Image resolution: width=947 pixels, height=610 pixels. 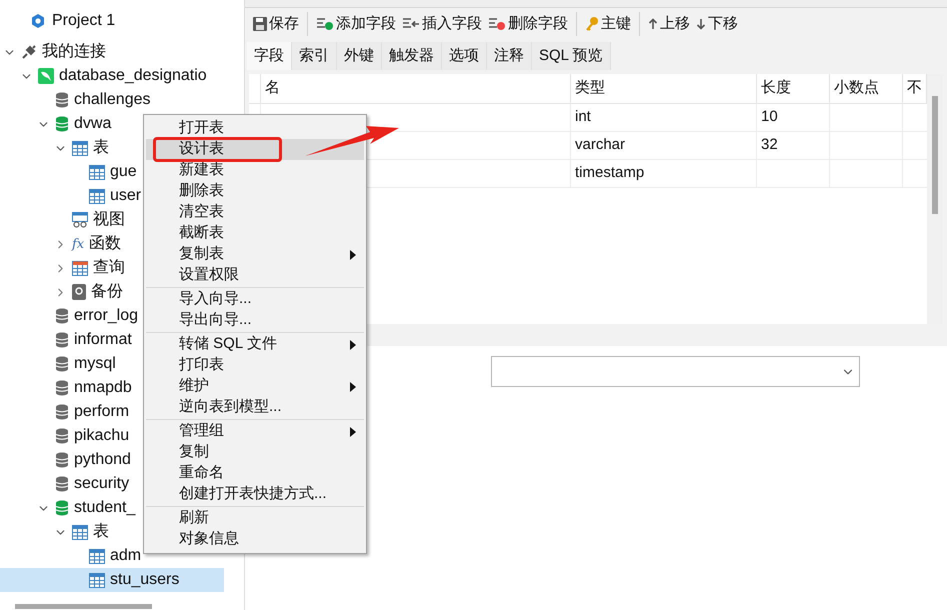 What do you see at coordinates (276, 24) in the screenshot?
I see `toolbar-button: 保存` at bounding box center [276, 24].